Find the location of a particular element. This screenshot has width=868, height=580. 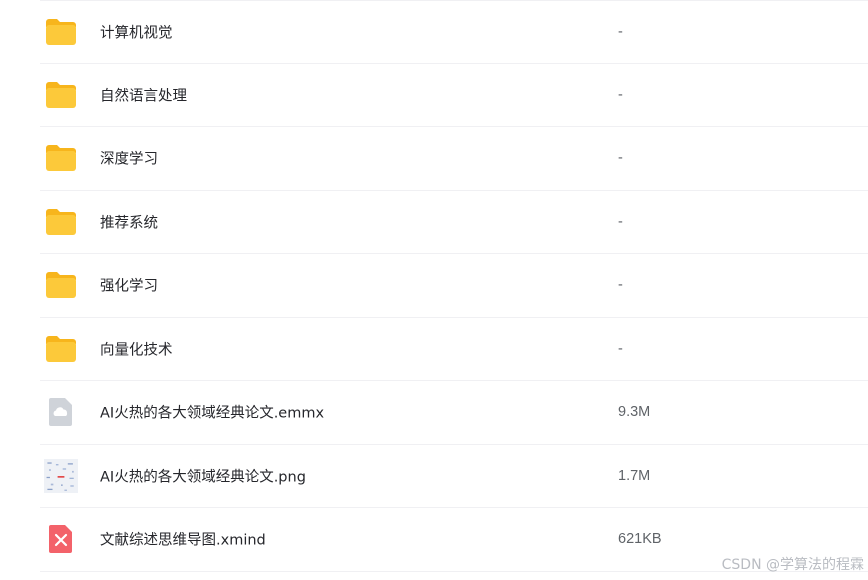

file-size: 621KB is located at coordinates (640, 539).